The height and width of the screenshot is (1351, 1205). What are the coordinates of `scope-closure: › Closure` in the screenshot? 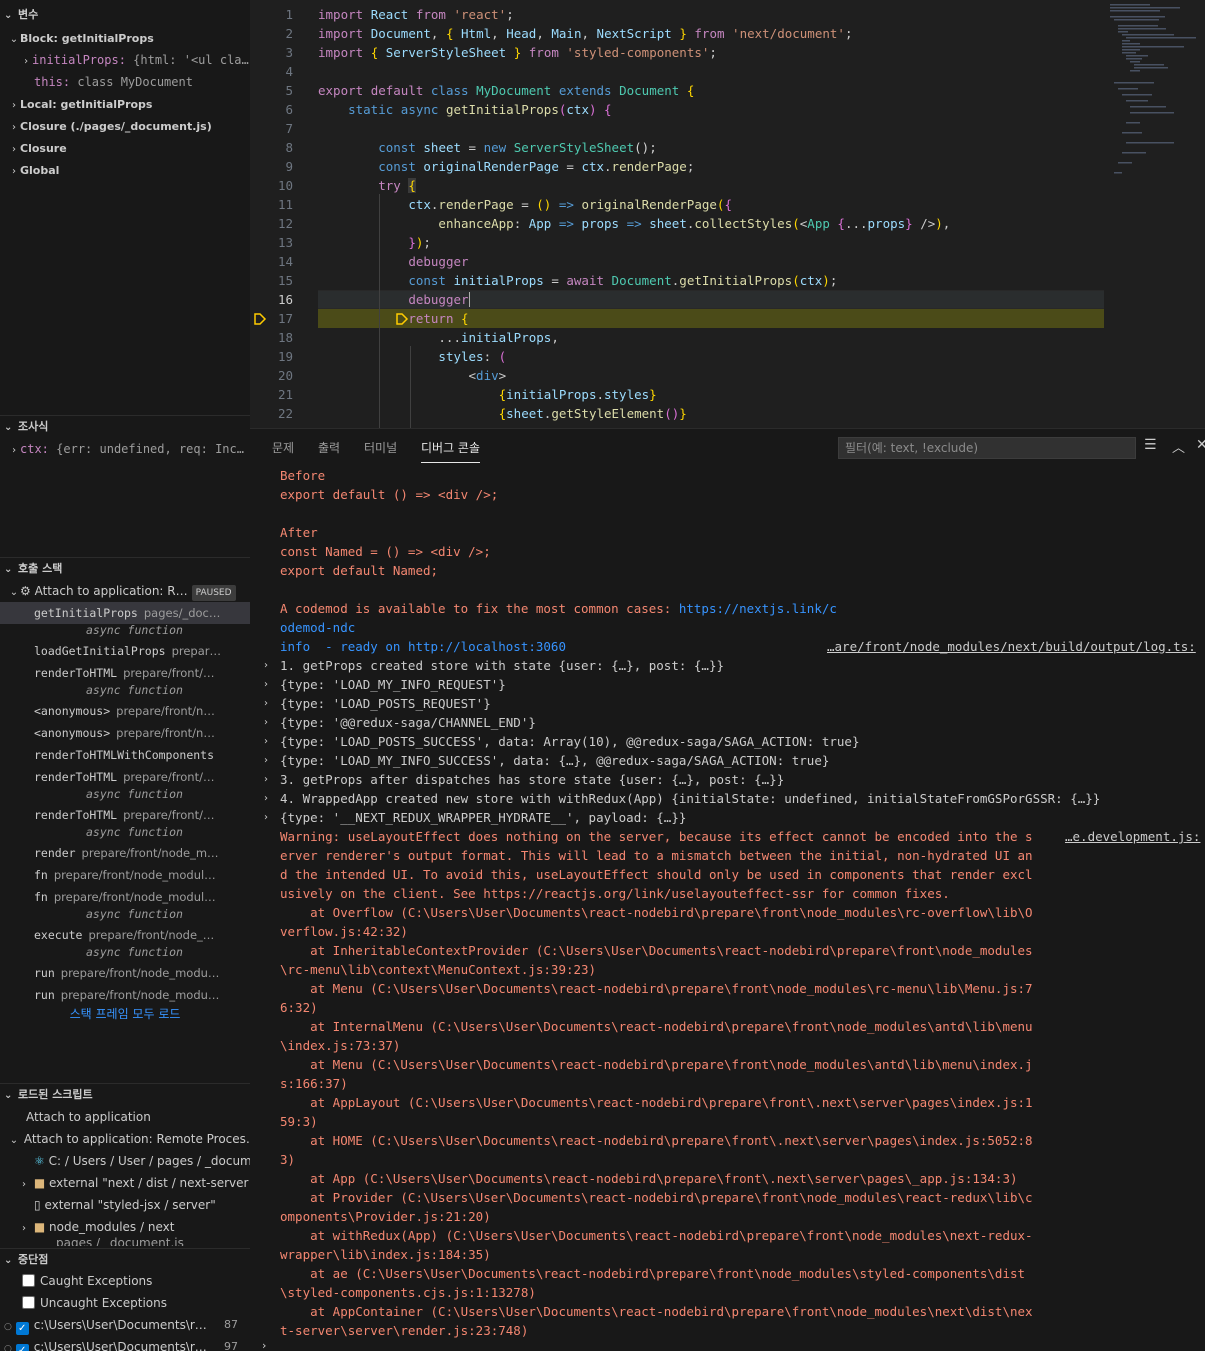 It's located at (125, 148).